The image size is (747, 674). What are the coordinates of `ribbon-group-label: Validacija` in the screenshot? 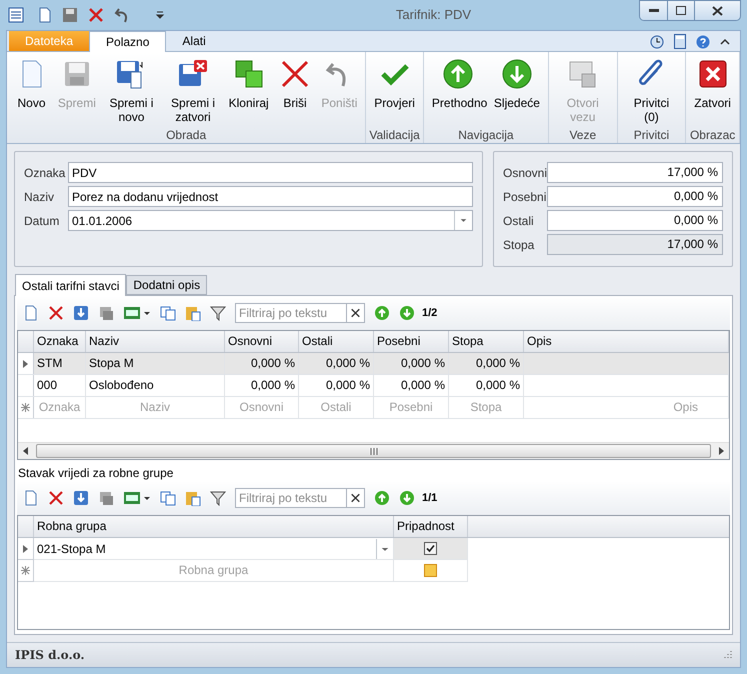 It's located at (394, 135).